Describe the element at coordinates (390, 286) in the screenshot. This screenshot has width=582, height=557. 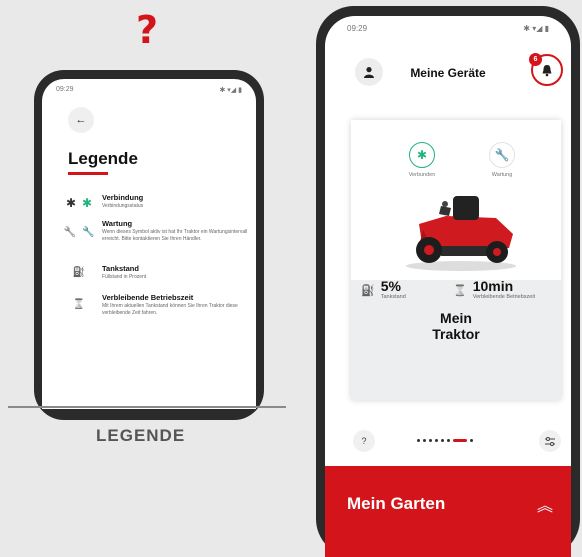
I see `fuel-value: 5%` at that location.